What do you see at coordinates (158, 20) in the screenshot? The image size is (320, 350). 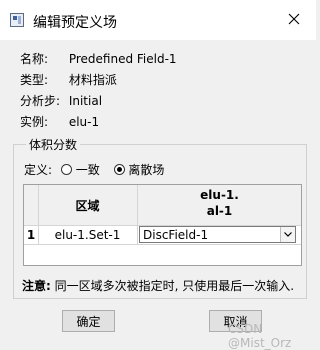 I see `title-bar: 编辑预定义场` at bounding box center [158, 20].